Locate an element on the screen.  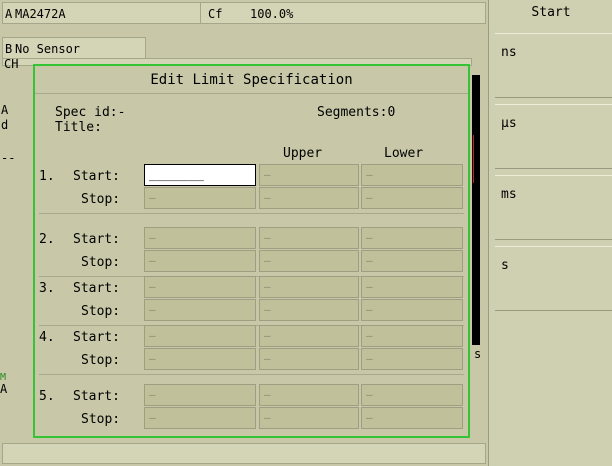
softkey-title: Start is located at coordinates (551, 12).